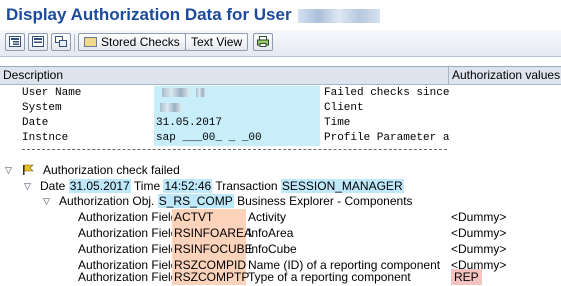  Describe the element at coordinates (212, 233) in the screenshot. I see `field-name: RSINFOAREA` at that location.